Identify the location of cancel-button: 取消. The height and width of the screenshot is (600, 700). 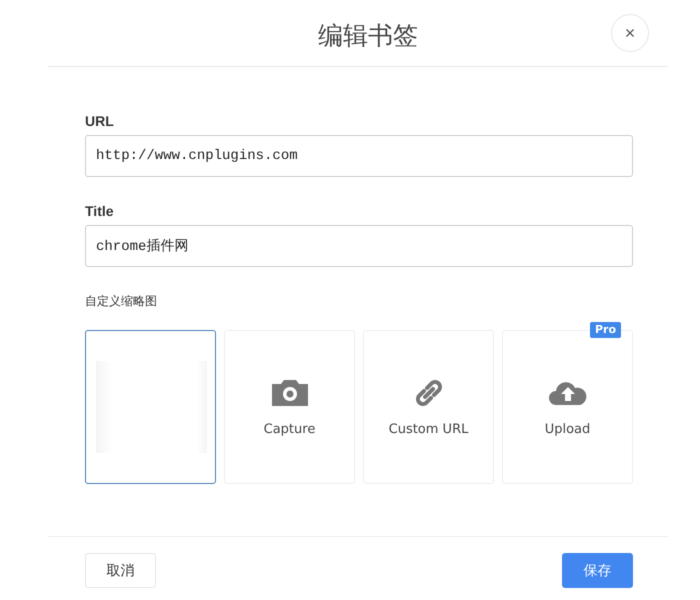
(120, 570).